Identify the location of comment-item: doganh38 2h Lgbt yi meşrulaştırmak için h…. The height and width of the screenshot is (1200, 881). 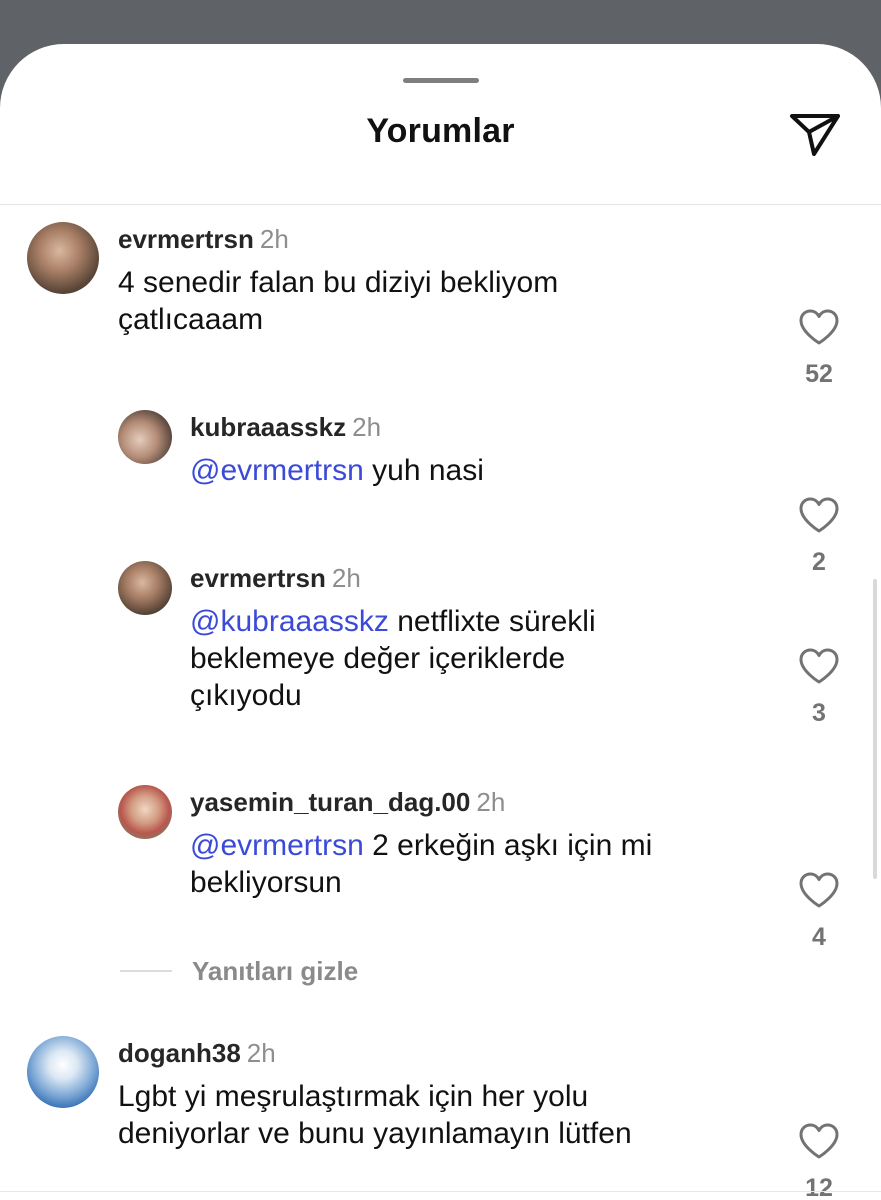
(440, 1117).